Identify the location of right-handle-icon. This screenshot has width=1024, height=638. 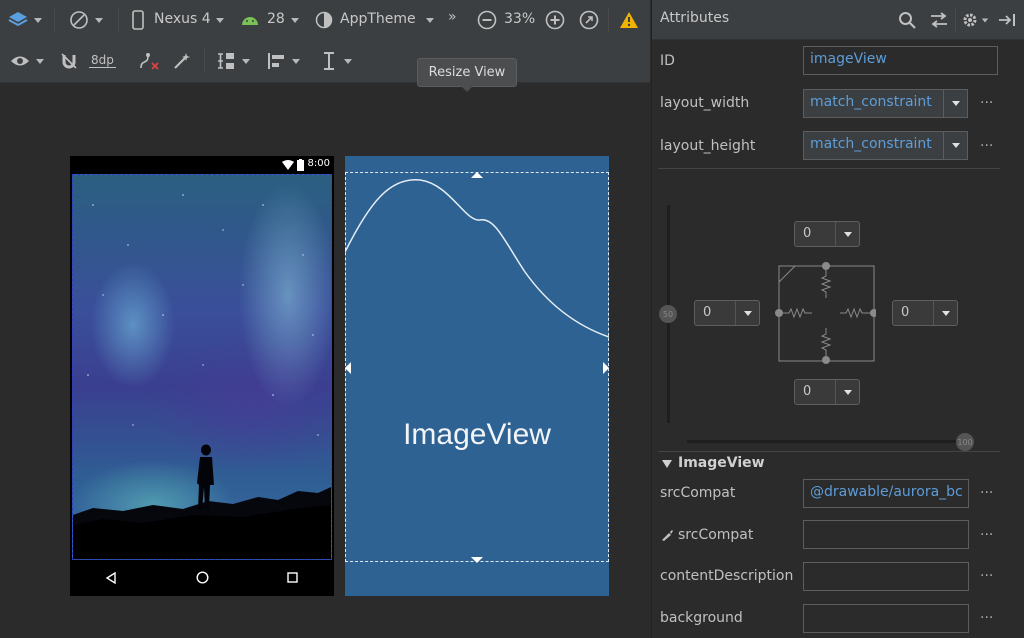
(606, 368).